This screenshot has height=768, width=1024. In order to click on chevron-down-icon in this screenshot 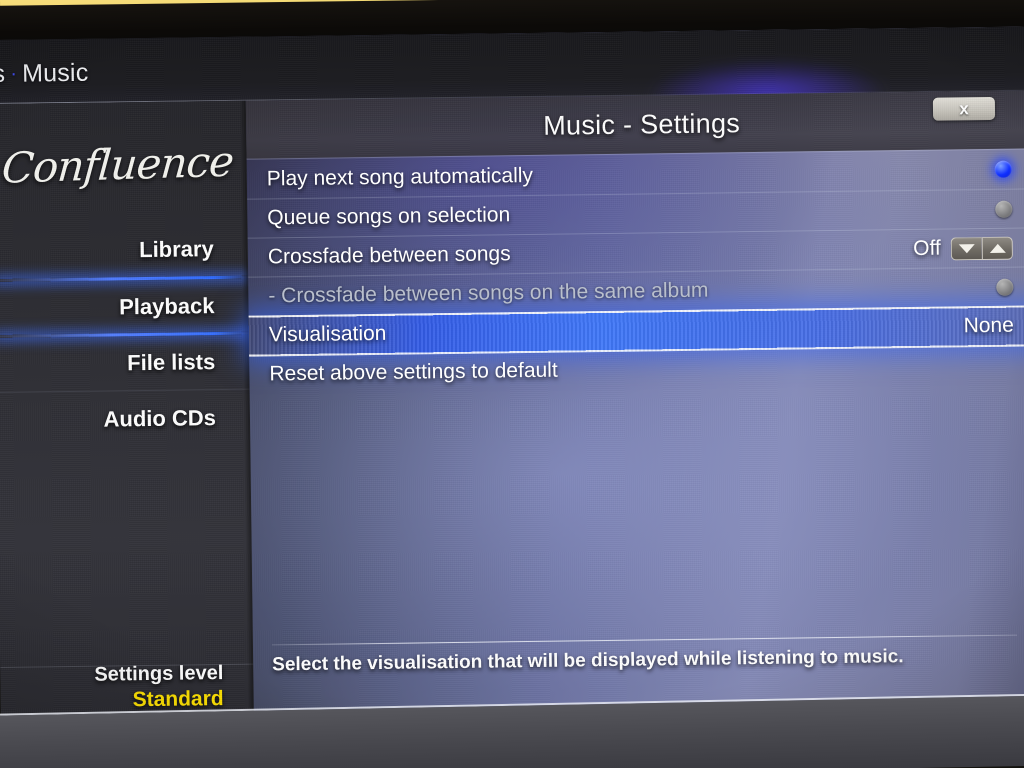, I will do `click(966, 248)`.